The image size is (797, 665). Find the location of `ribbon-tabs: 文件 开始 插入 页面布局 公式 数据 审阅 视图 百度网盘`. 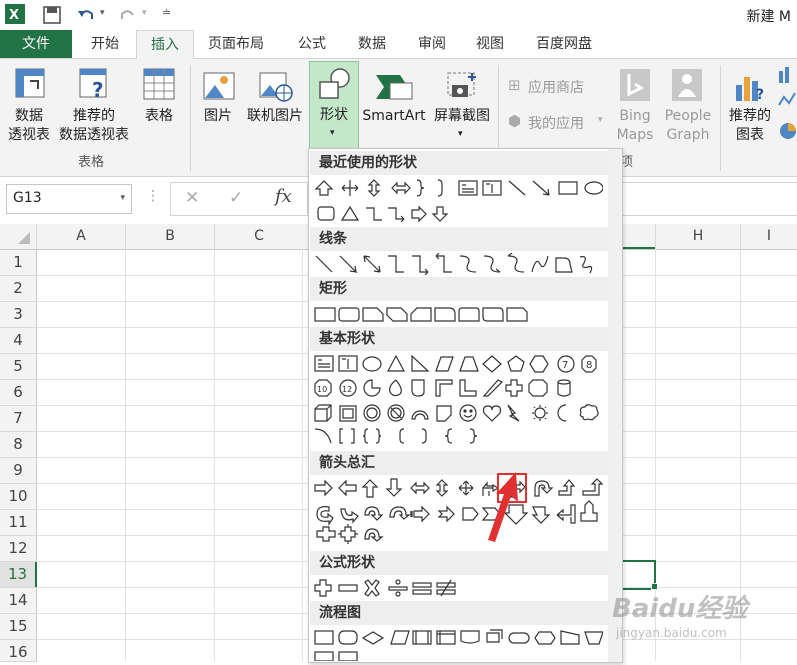

ribbon-tabs: 文件 开始 插入 页面布局 公式 数据 审阅 视图 百度网盘 is located at coordinates (398, 45).